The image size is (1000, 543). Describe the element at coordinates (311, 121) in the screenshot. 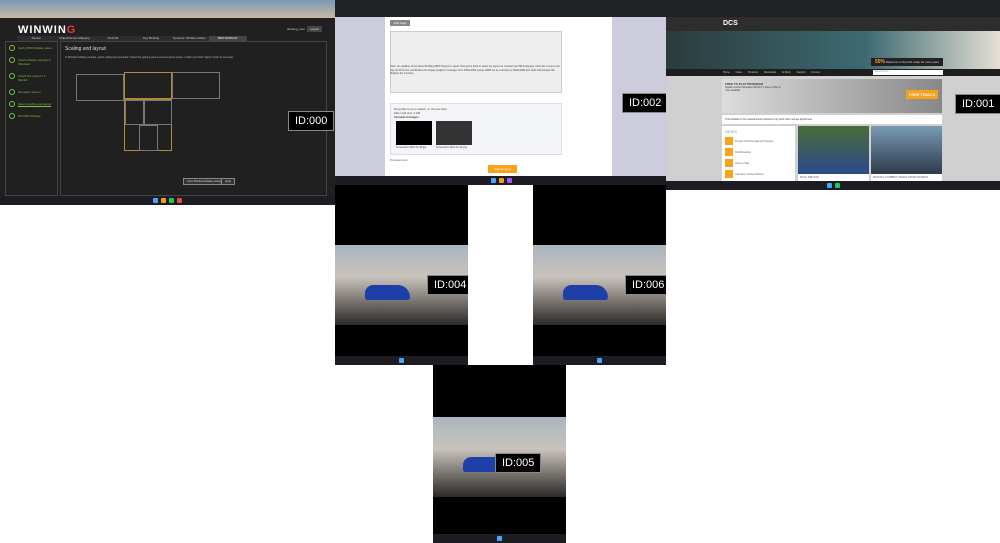

I see `screen-id-label: ID:000` at that location.